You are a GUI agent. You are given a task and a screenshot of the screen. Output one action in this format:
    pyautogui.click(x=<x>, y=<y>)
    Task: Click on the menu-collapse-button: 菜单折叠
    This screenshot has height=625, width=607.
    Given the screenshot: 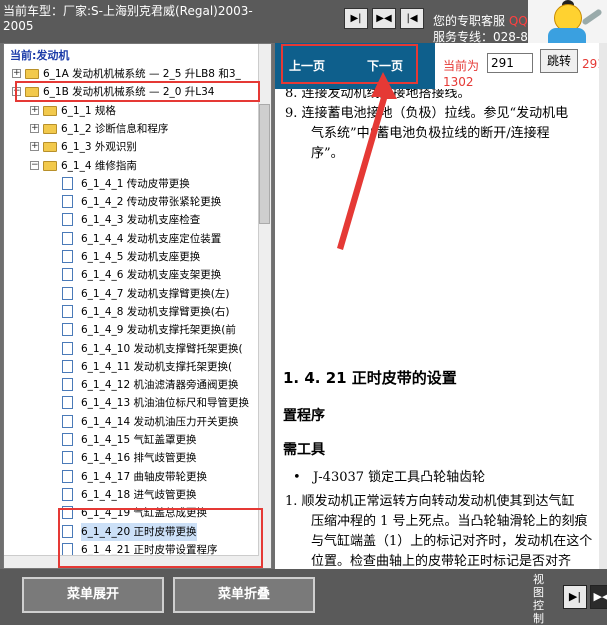 What is the action you would take?
    pyautogui.click(x=244, y=595)
    